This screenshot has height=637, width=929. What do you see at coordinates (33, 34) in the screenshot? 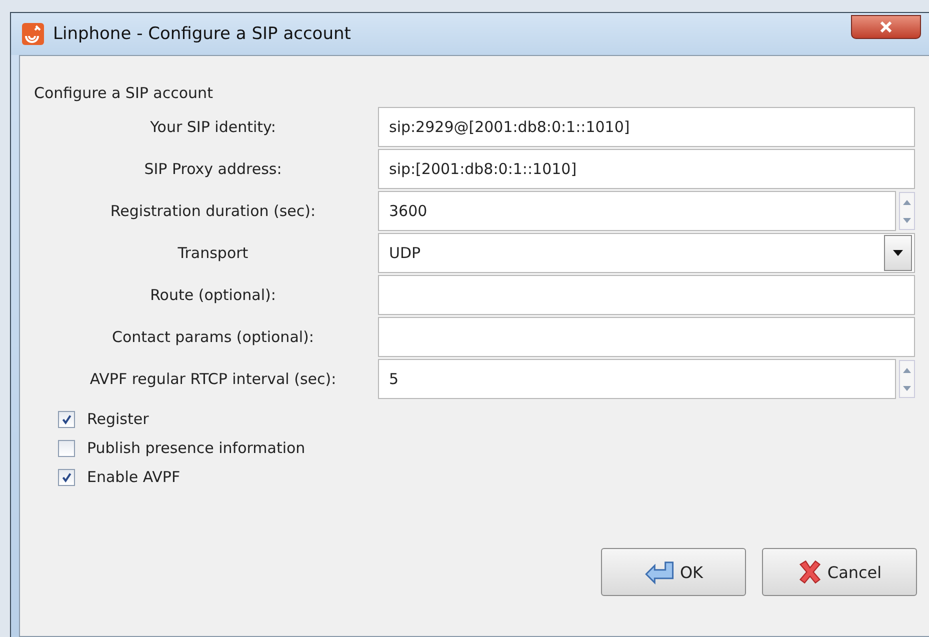
I see `app-icon` at bounding box center [33, 34].